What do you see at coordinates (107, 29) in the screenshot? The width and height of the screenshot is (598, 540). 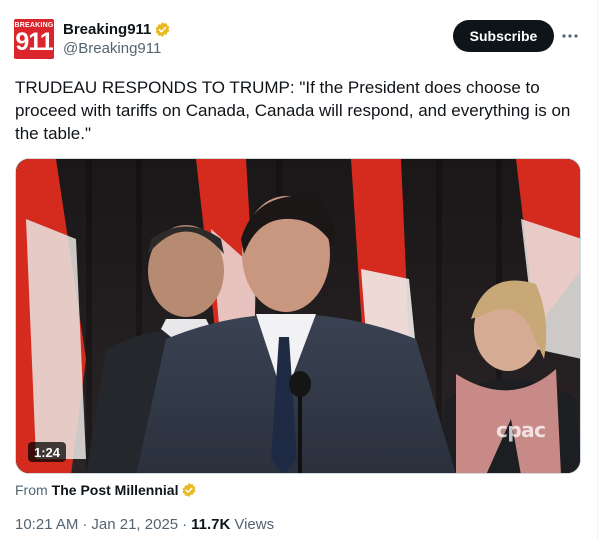 I see `display-name: Breaking911` at bounding box center [107, 29].